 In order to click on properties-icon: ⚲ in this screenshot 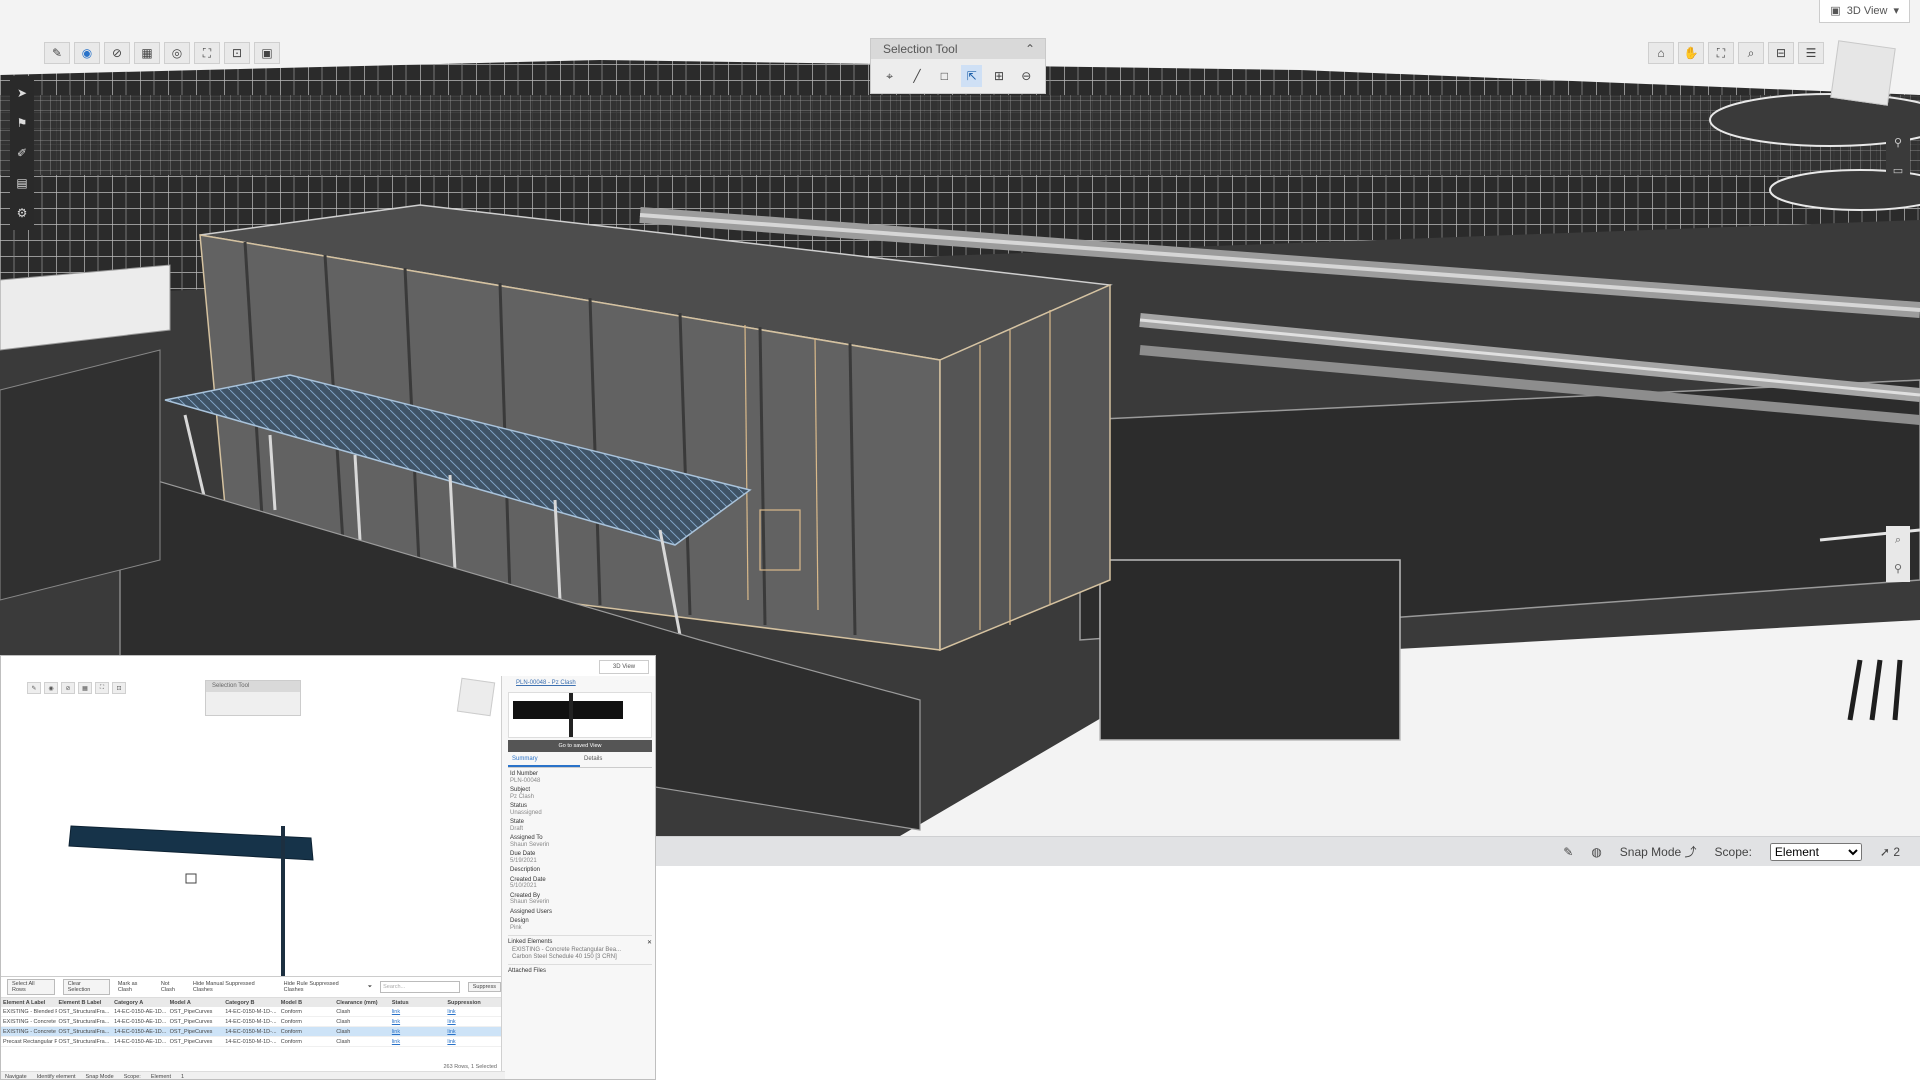, I will do `click(1898, 568)`.